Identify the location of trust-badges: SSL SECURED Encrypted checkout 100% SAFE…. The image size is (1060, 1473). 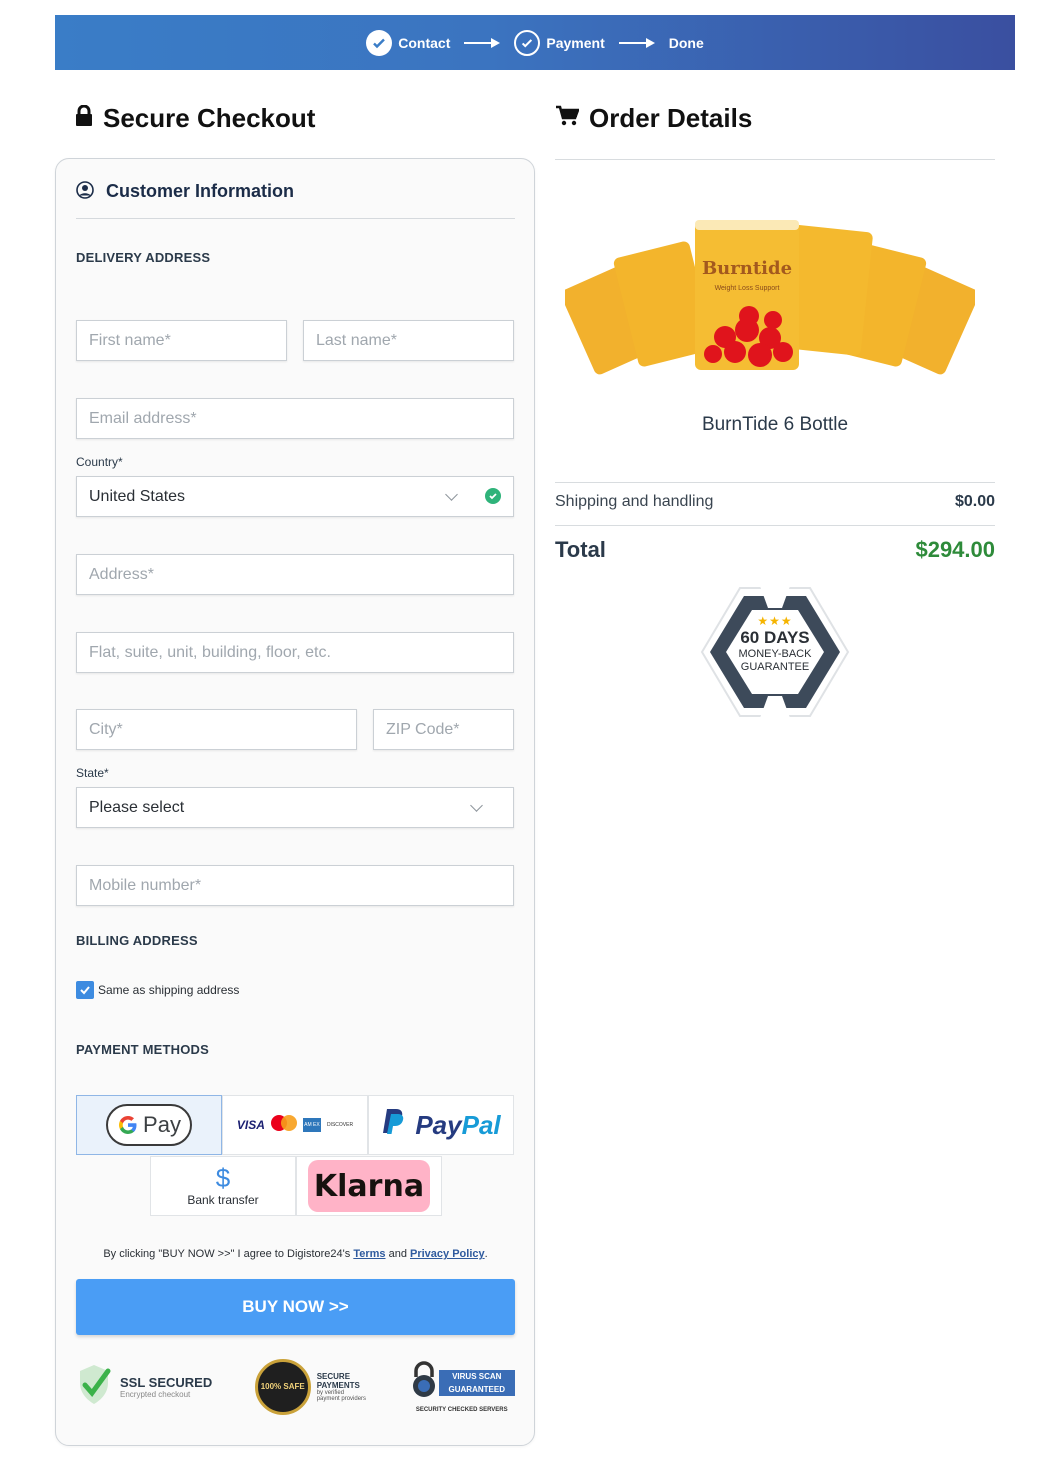
(295, 1387).